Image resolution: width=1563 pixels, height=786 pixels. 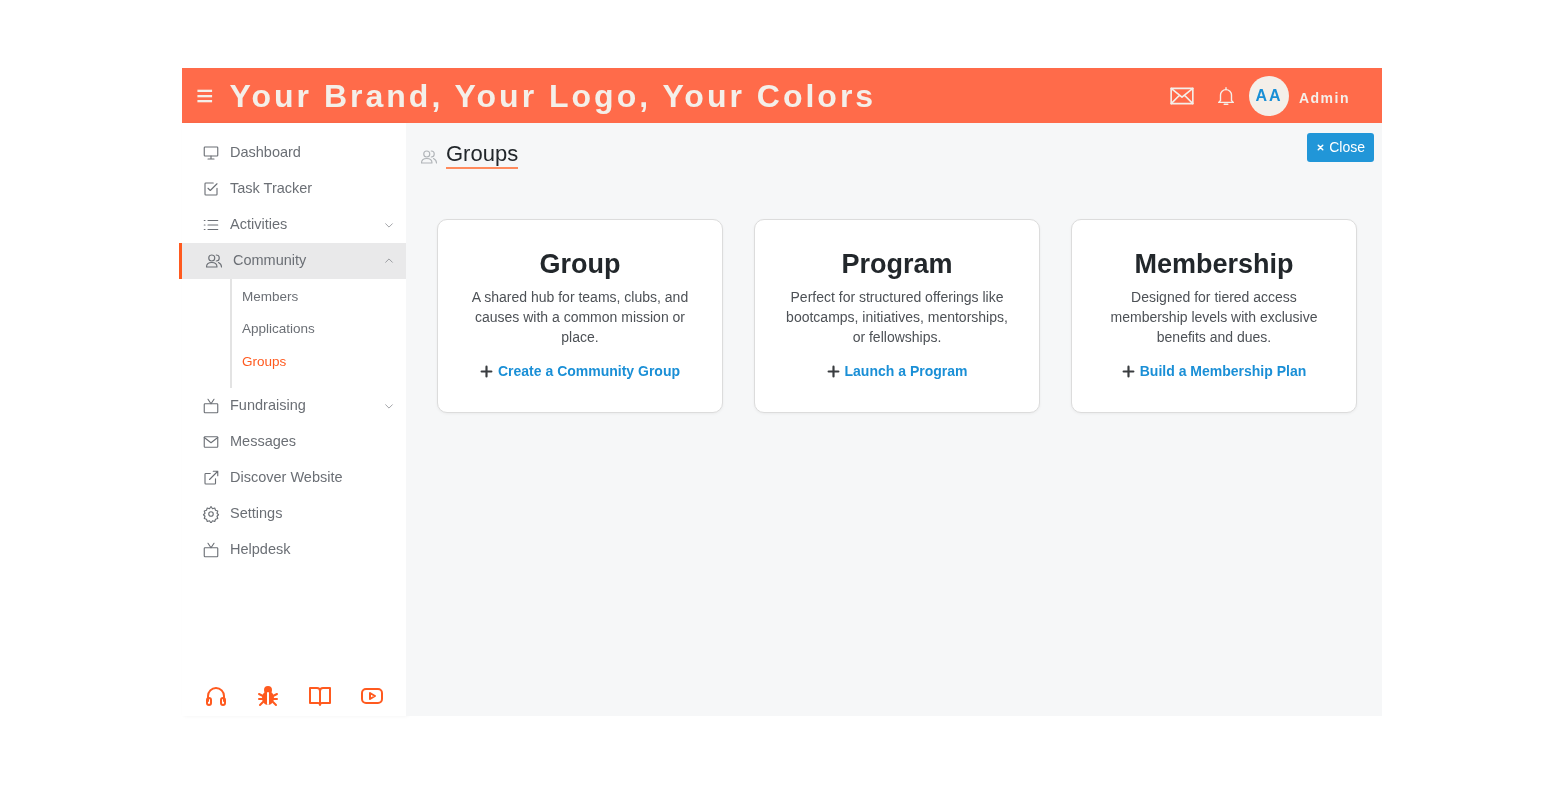 I want to click on submenu-item: Members, so click(x=319, y=297).